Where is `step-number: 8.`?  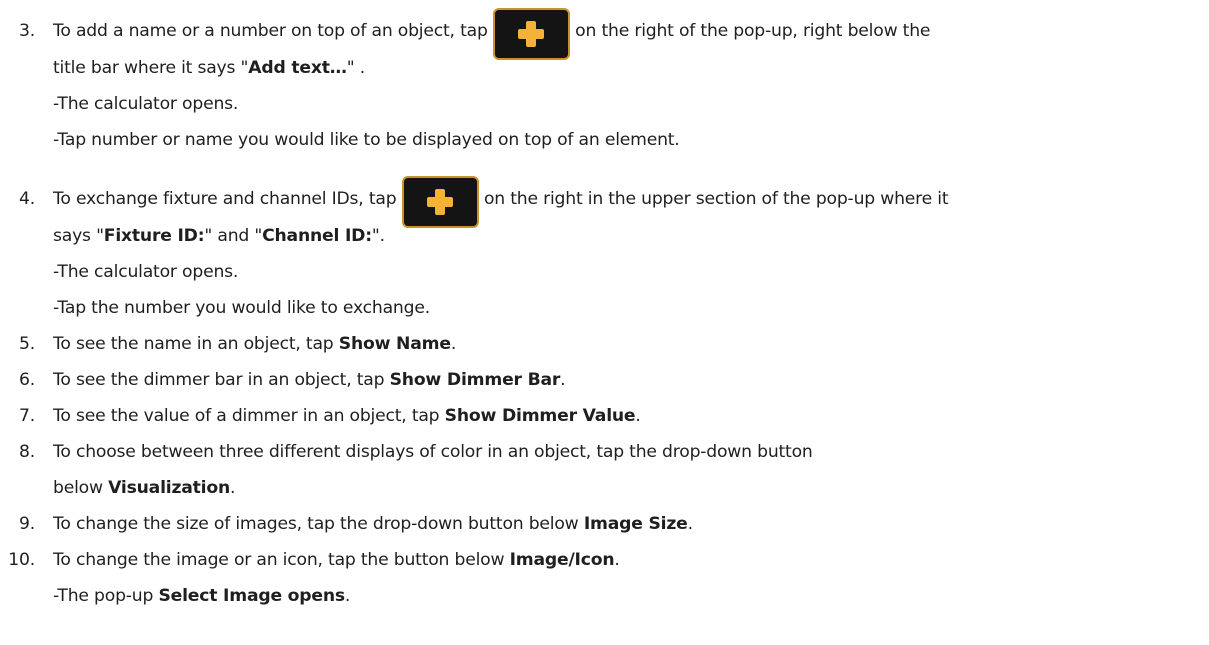
step-number: 8. is located at coordinates (27, 452).